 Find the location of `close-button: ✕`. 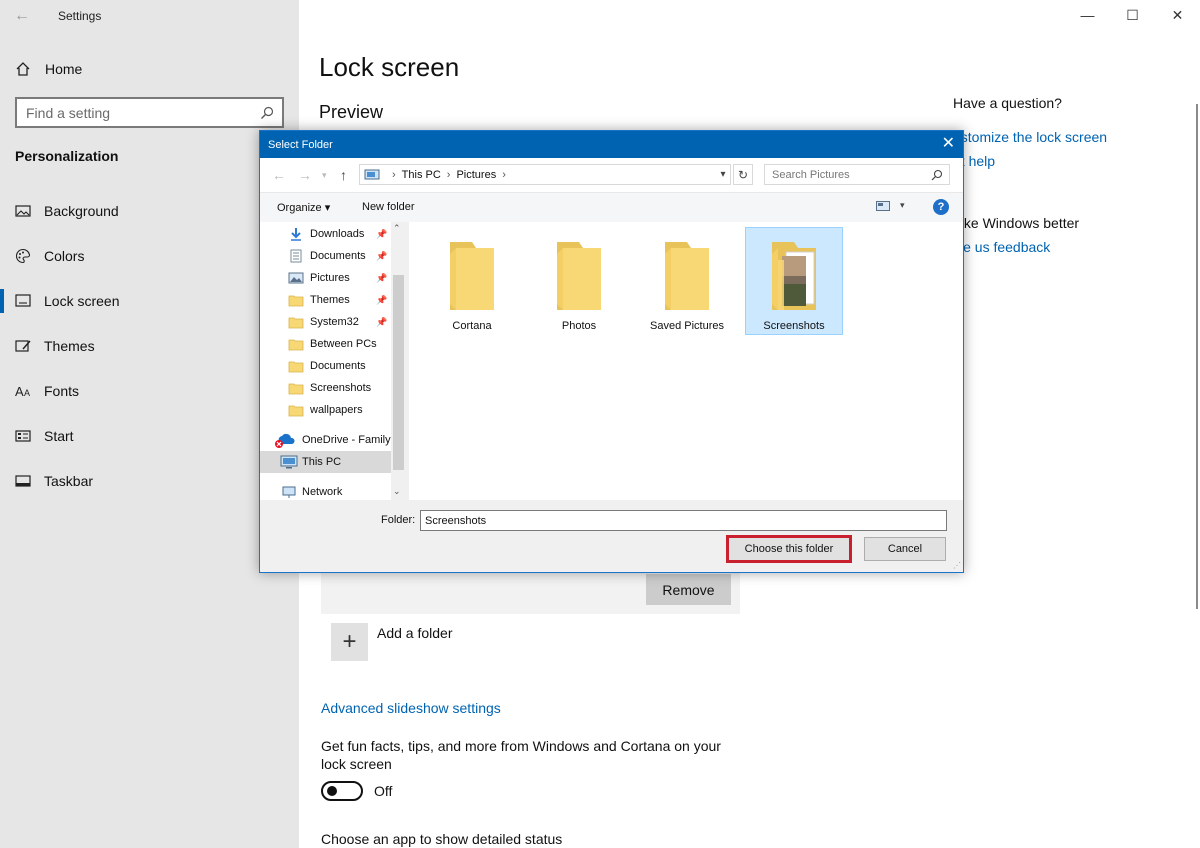

close-button: ✕ is located at coordinates (1177, 15).